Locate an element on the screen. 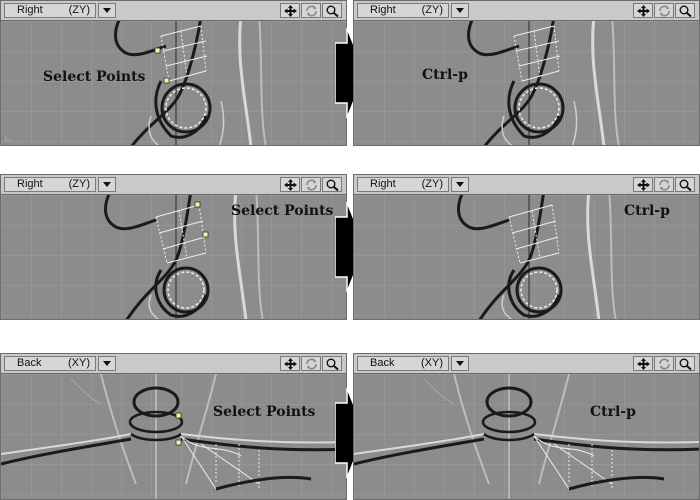  viewport-row3-left: Back (XY) Select Points is located at coordinates (173, 426).